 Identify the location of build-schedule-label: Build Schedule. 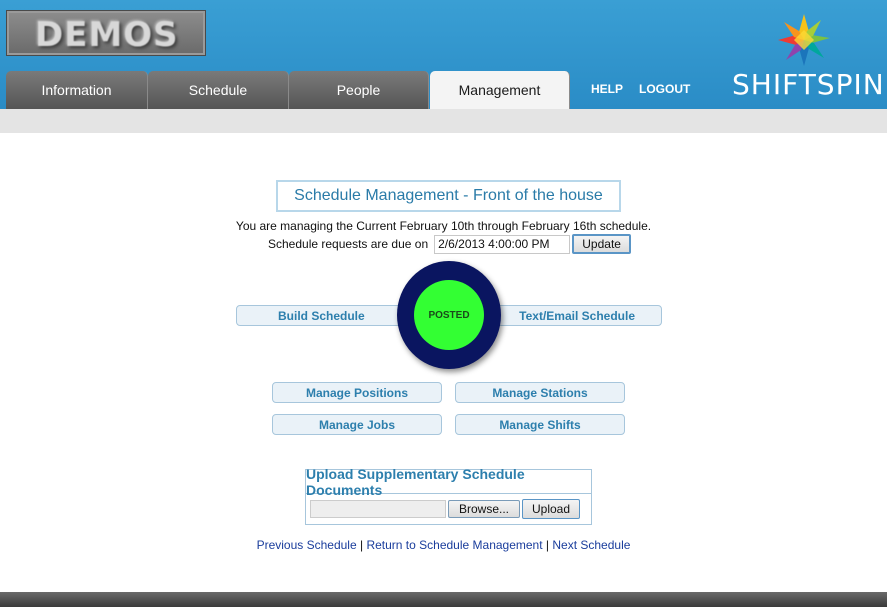
(321, 315).